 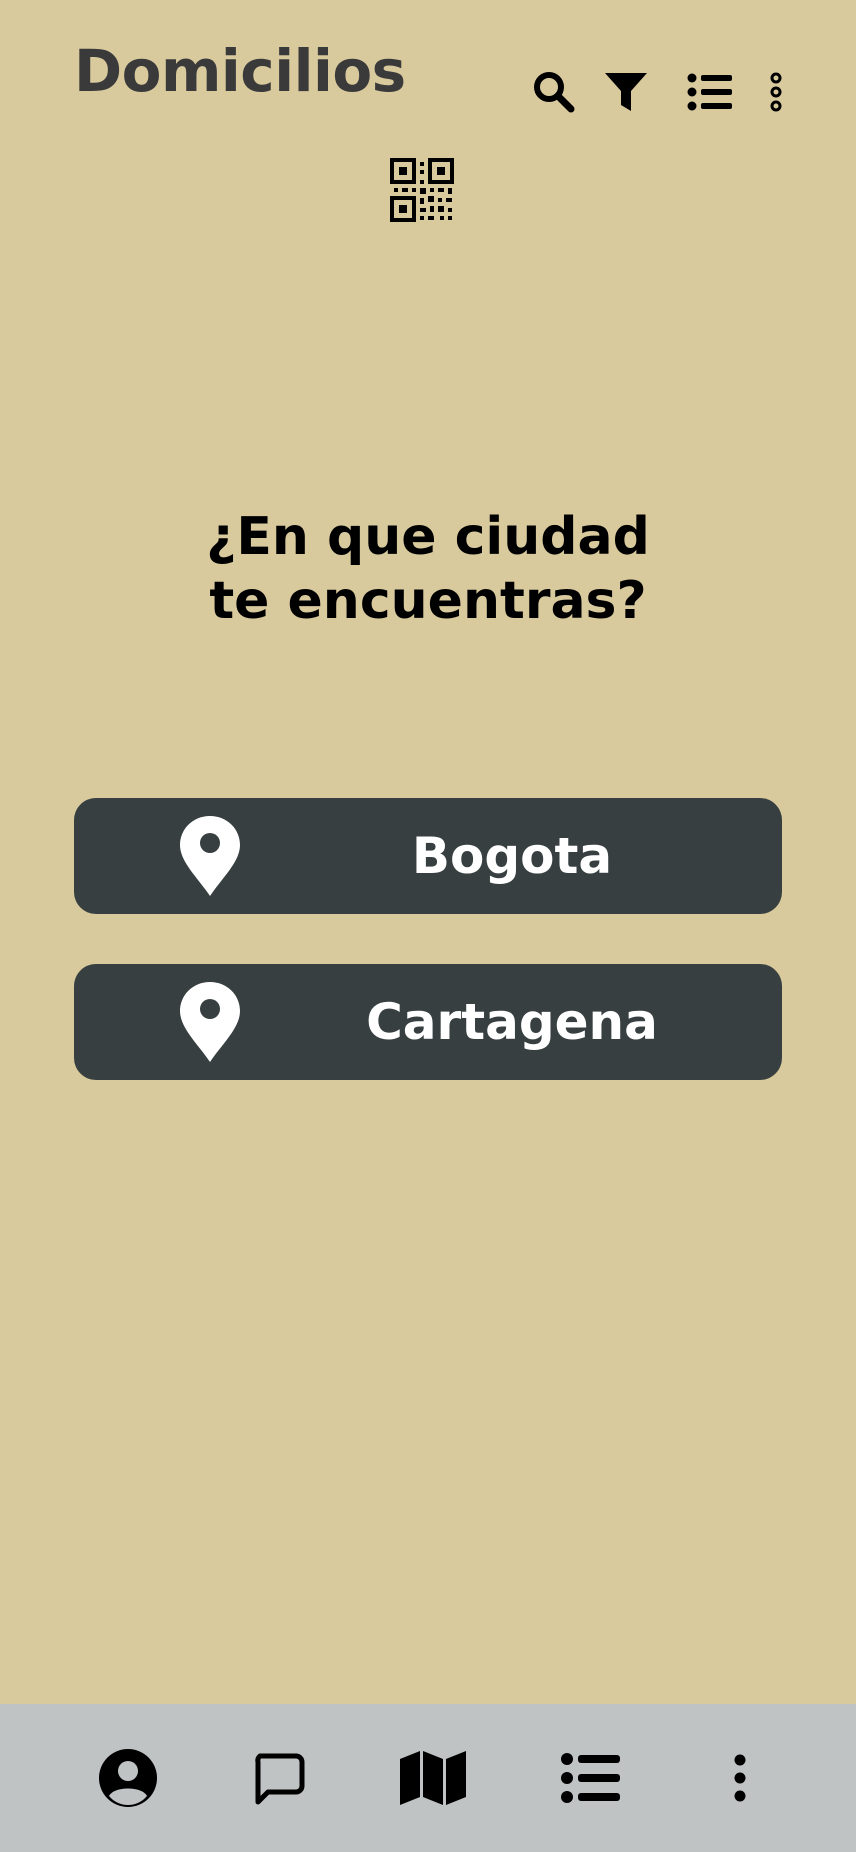 I want to click on search-button, so click(x=554, y=92).